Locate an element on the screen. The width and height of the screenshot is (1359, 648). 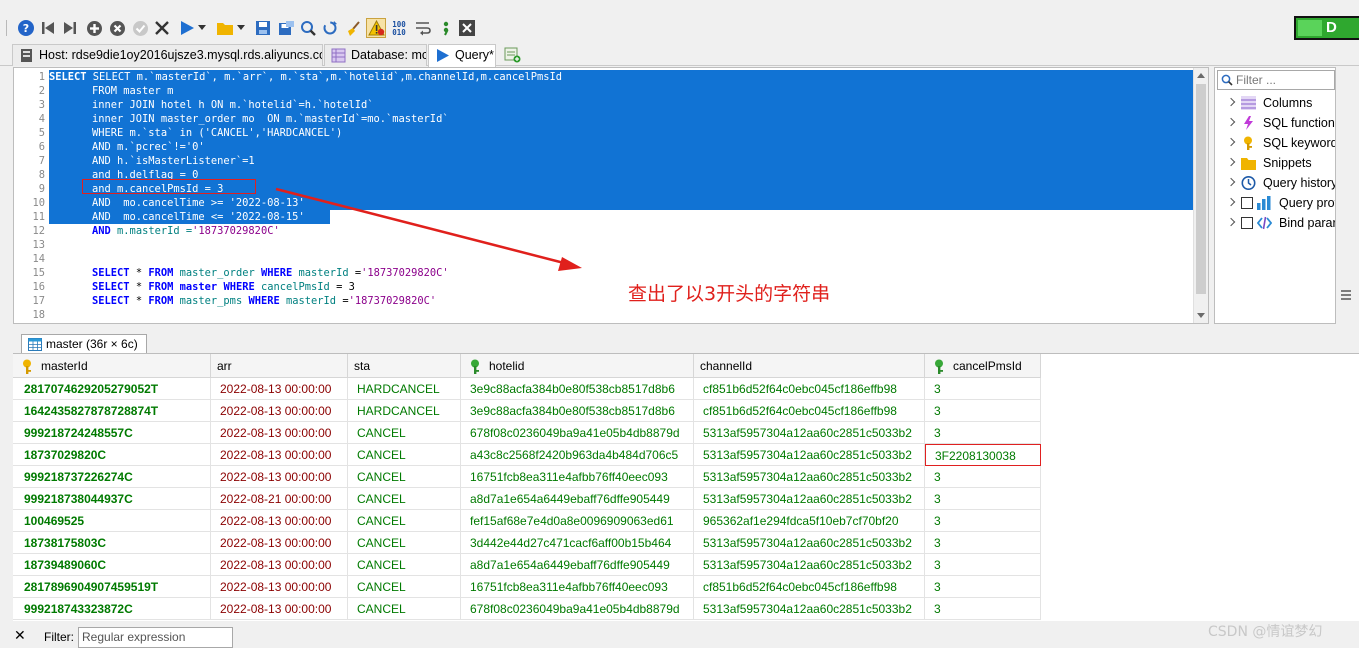
tree-item-sql-keyword: SQL keyword is located at coordinates (1275, 143).